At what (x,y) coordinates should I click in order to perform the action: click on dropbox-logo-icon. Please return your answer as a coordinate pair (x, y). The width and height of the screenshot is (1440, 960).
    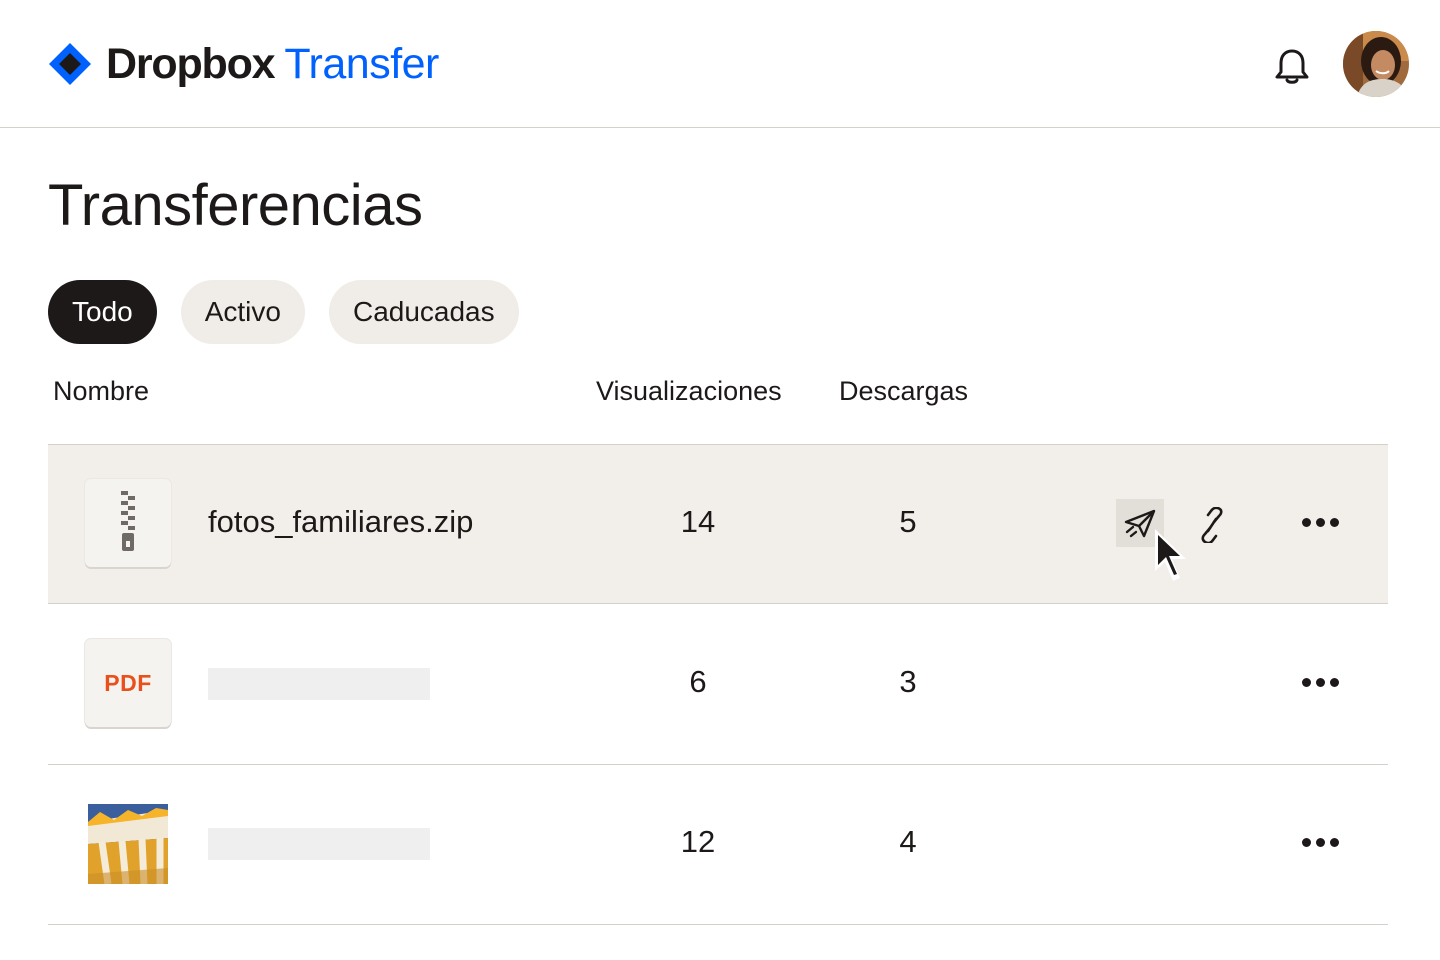
    Looking at the image, I should click on (70, 64).